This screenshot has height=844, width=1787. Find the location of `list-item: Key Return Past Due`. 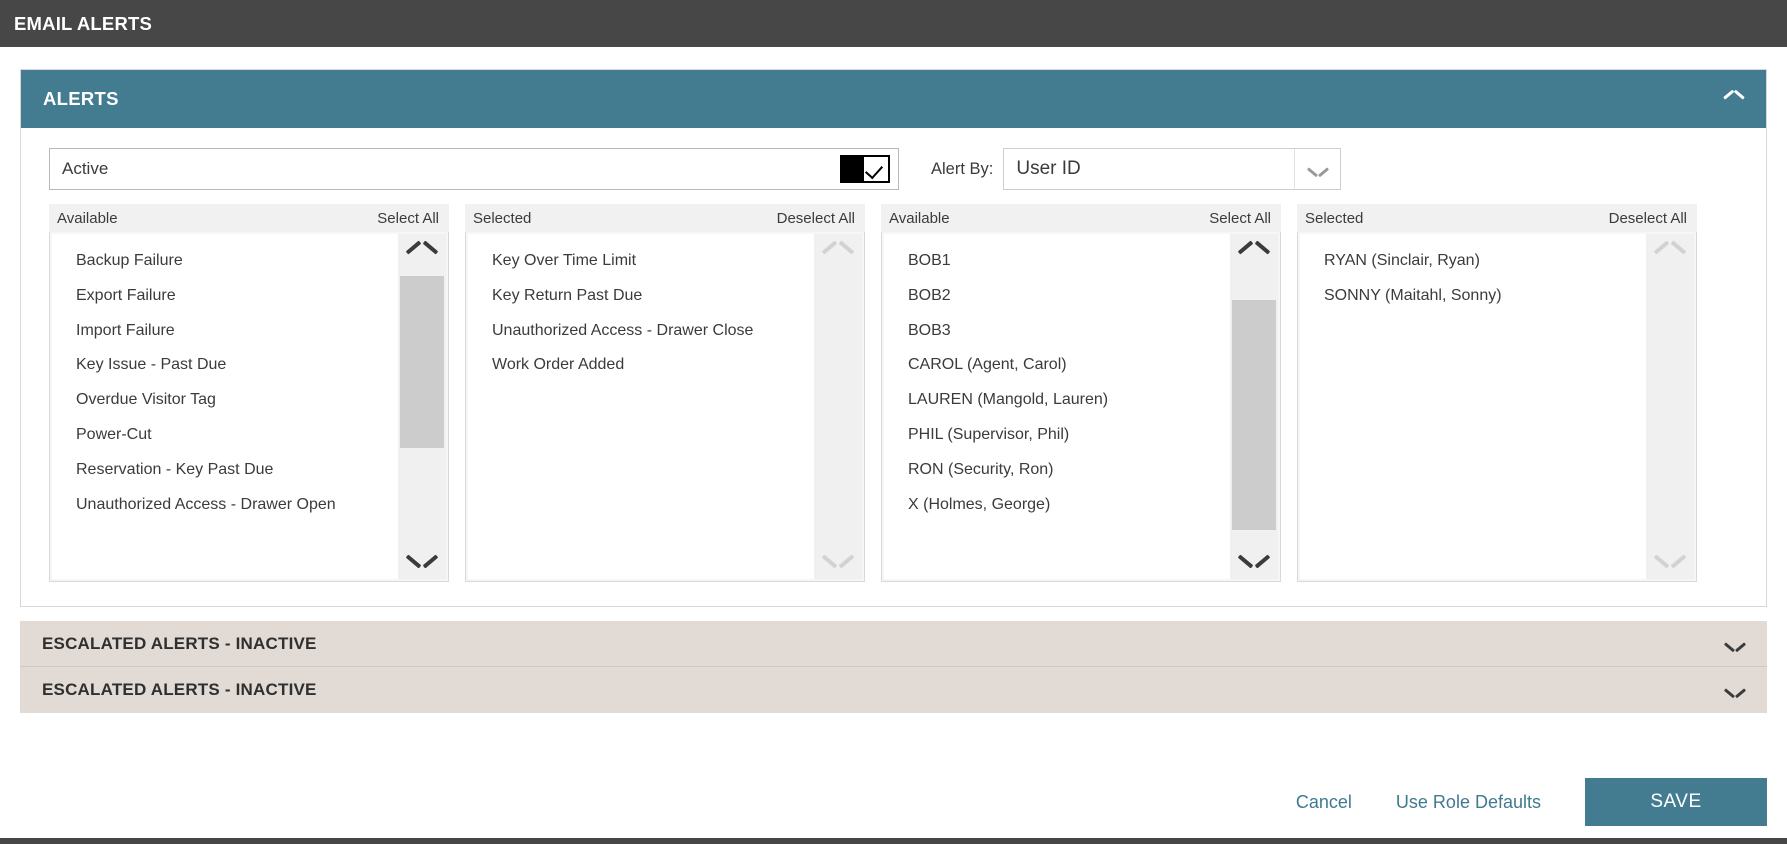

list-item: Key Return Past Due is located at coordinates (641, 296).